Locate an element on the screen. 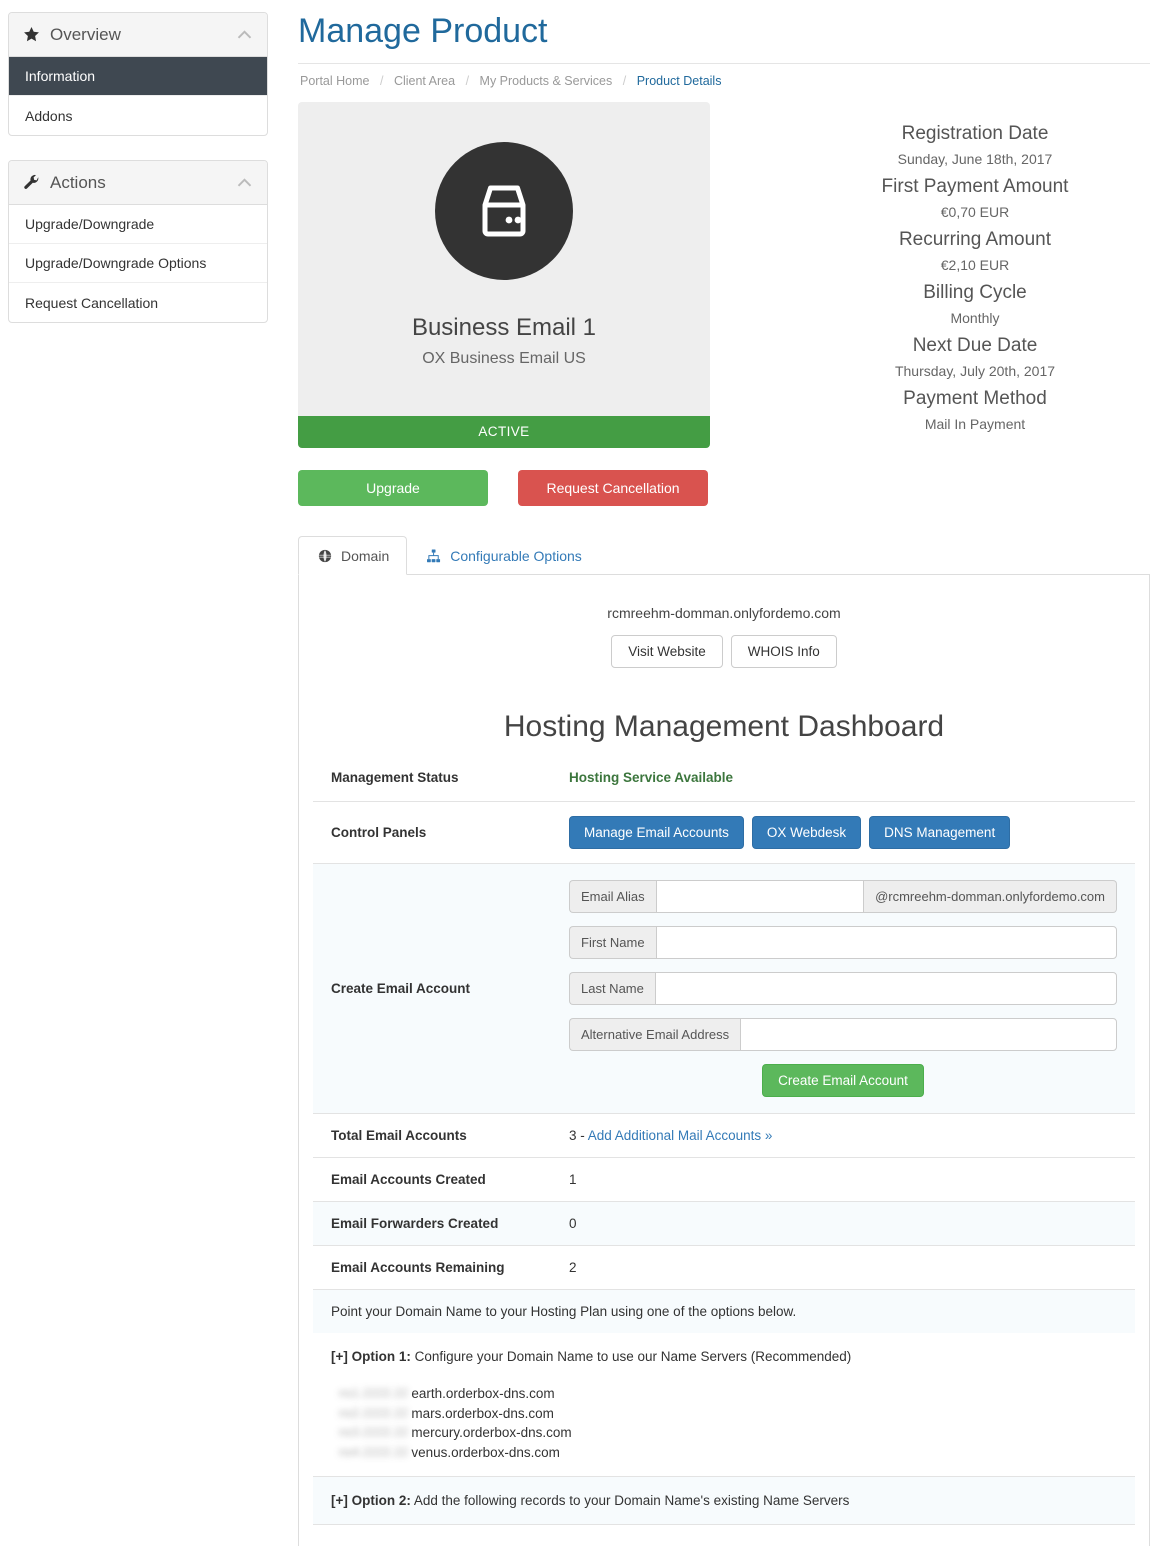  detail-value-recurring-amount: €2,10 EUR is located at coordinates (975, 265).